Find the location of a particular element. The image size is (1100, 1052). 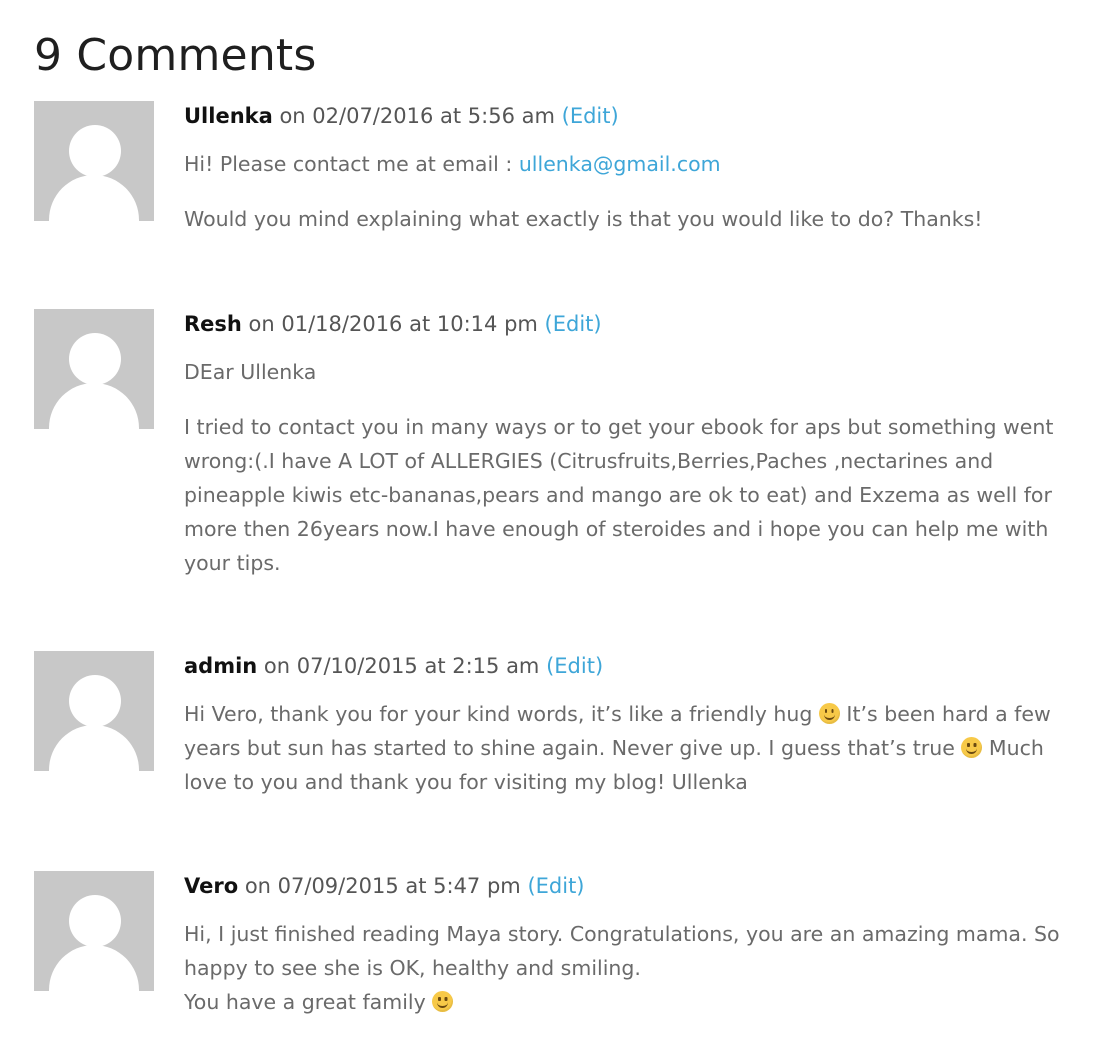

comment-date: on 07/09/2015 at 5:47 pm is located at coordinates (383, 886).